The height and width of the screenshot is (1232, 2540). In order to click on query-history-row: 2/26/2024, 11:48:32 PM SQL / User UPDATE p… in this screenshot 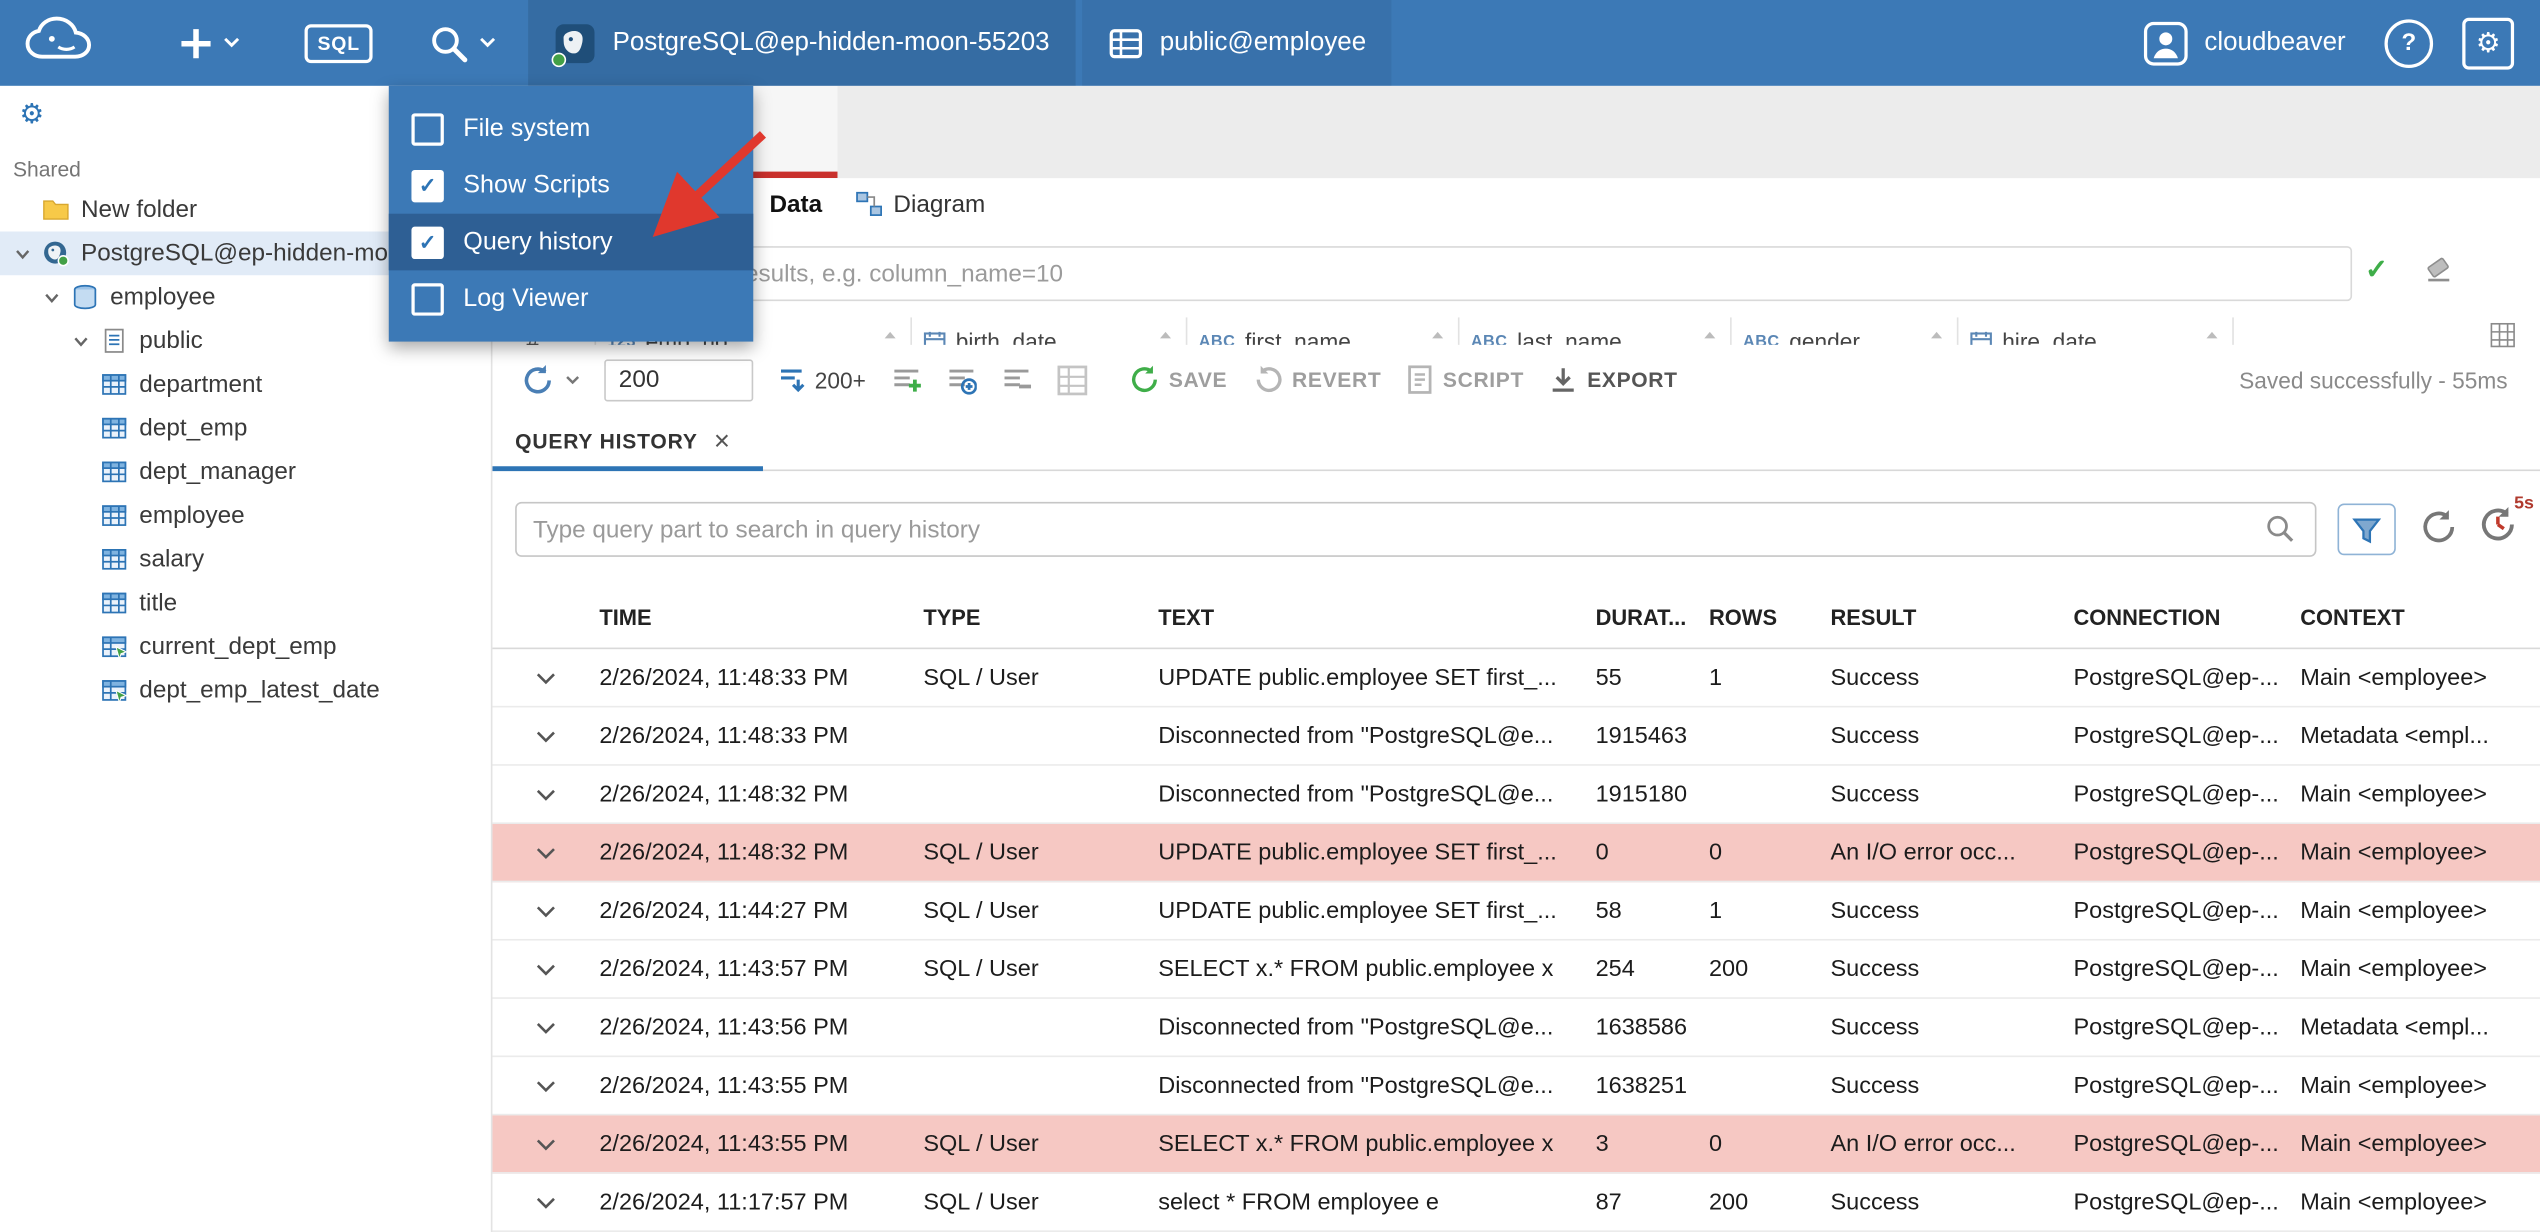, I will do `click(1515, 853)`.